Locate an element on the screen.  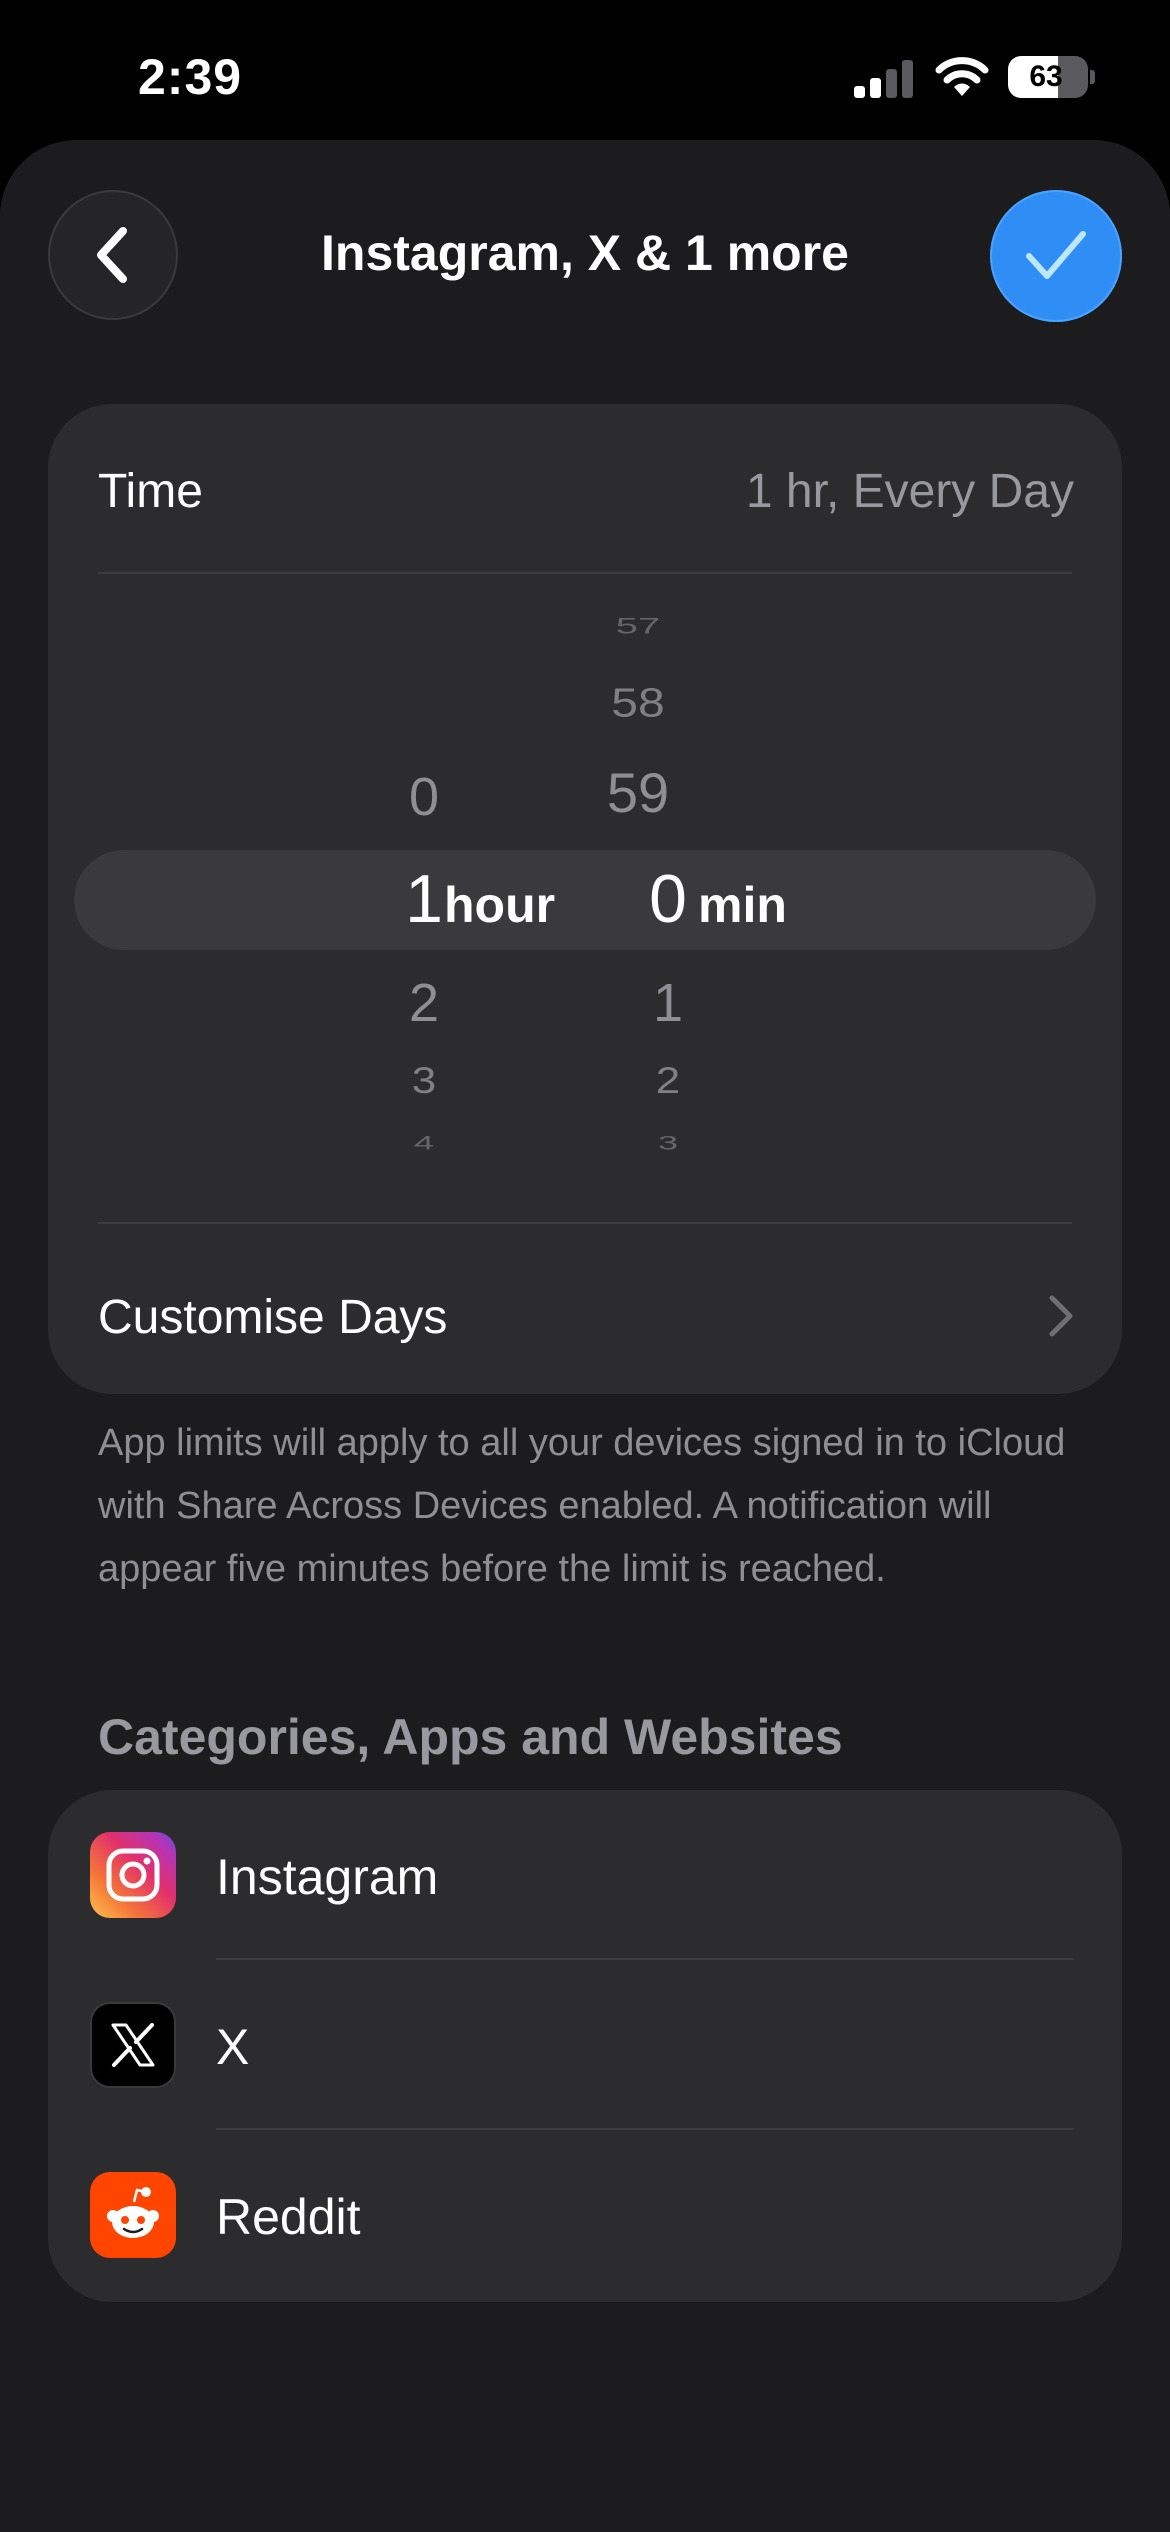
time-row: Time 1 hr, Every Day is located at coordinates (585, 488).